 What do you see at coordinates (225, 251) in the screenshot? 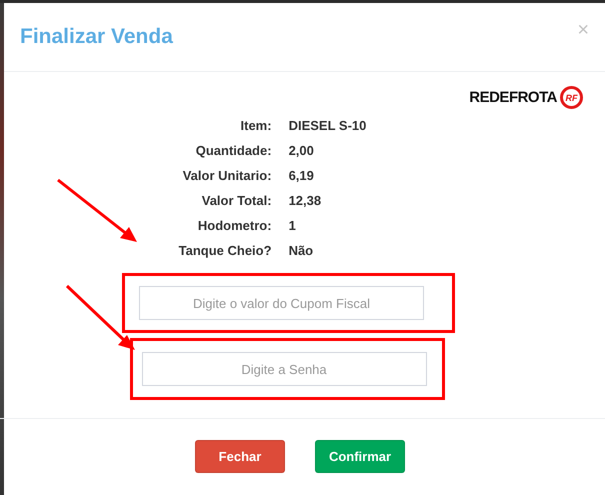
I see `detail-label: Tanque Cheio?` at bounding box center [225, 251].